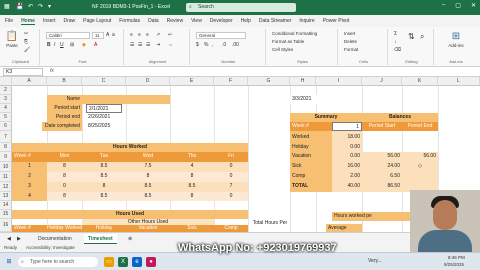 The image size is (480, 270). Describe the element at coordinates (420, 81) in the screenshot. I see `column-header: K` at that location.